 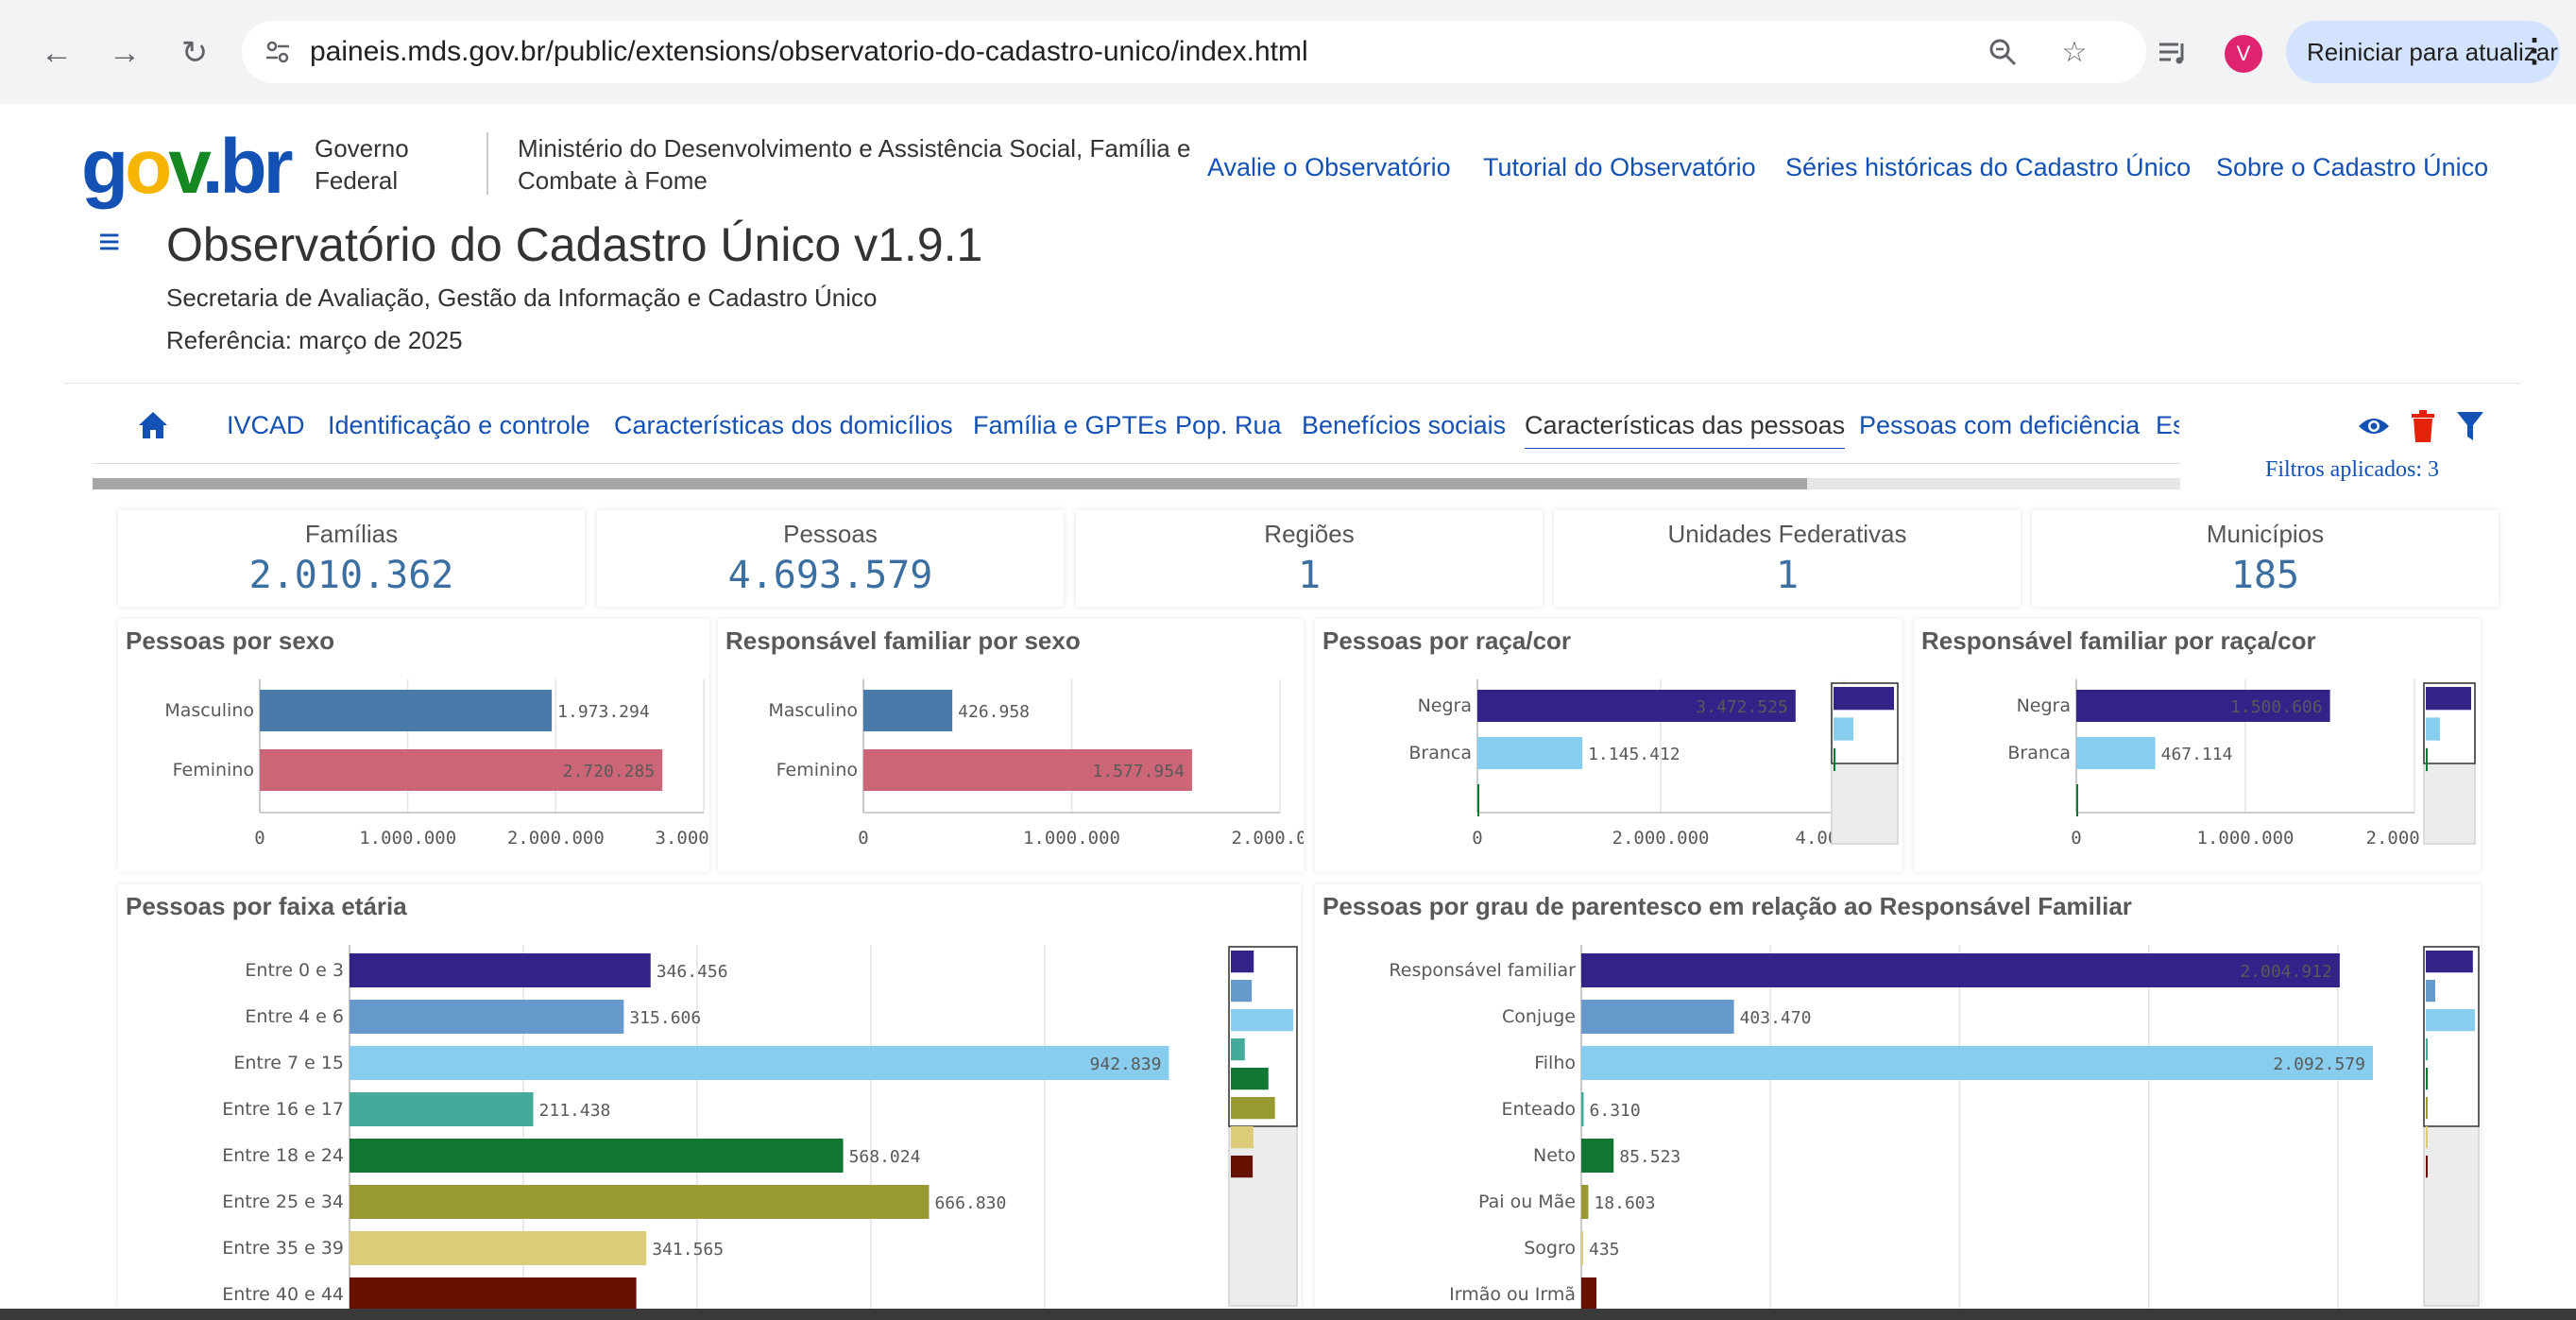 What do you see at coordinates (2286, 972) in the screenshot?
I see `data-label: 2.004.912` at bounding box center [2286, 972].